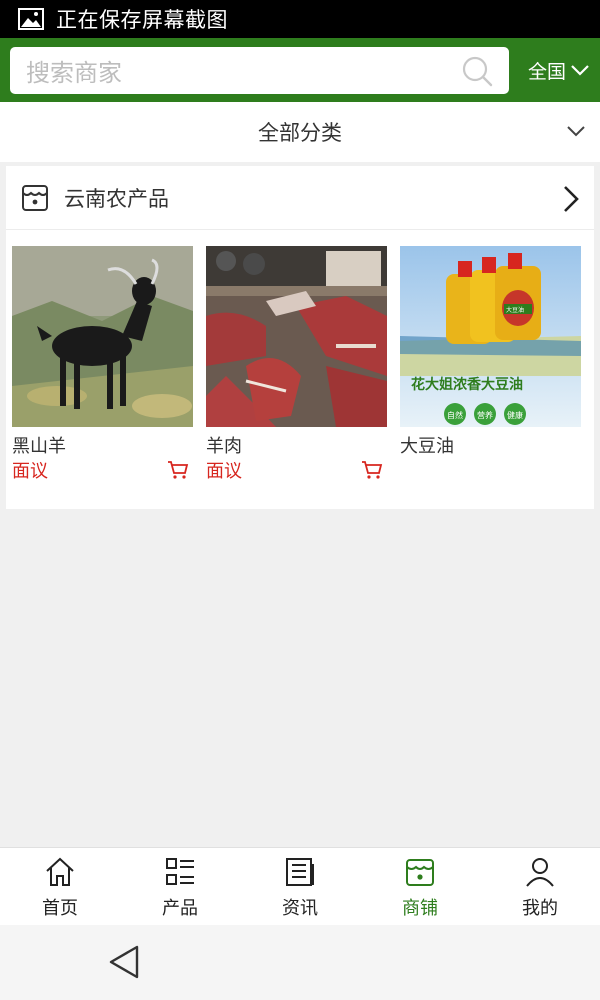  Describe the element at coordinates (467, 384) in the screenshot. I see `oil-headline: 花大姐浓香大豆油` at that location.